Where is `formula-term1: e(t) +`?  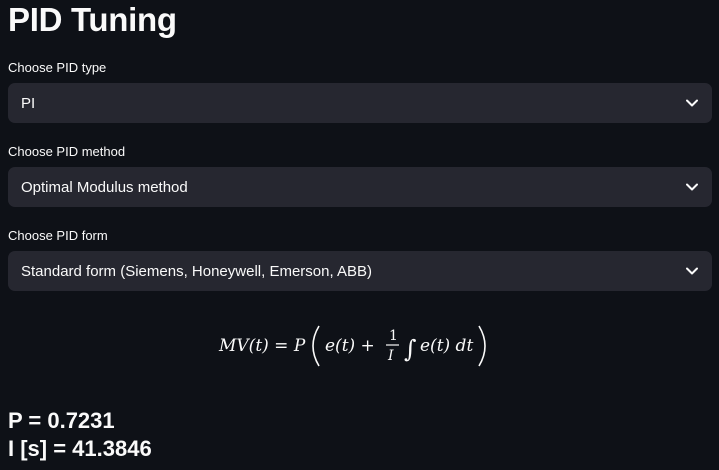
formula-term1: e(t) + is located at coordinates (350, 346).